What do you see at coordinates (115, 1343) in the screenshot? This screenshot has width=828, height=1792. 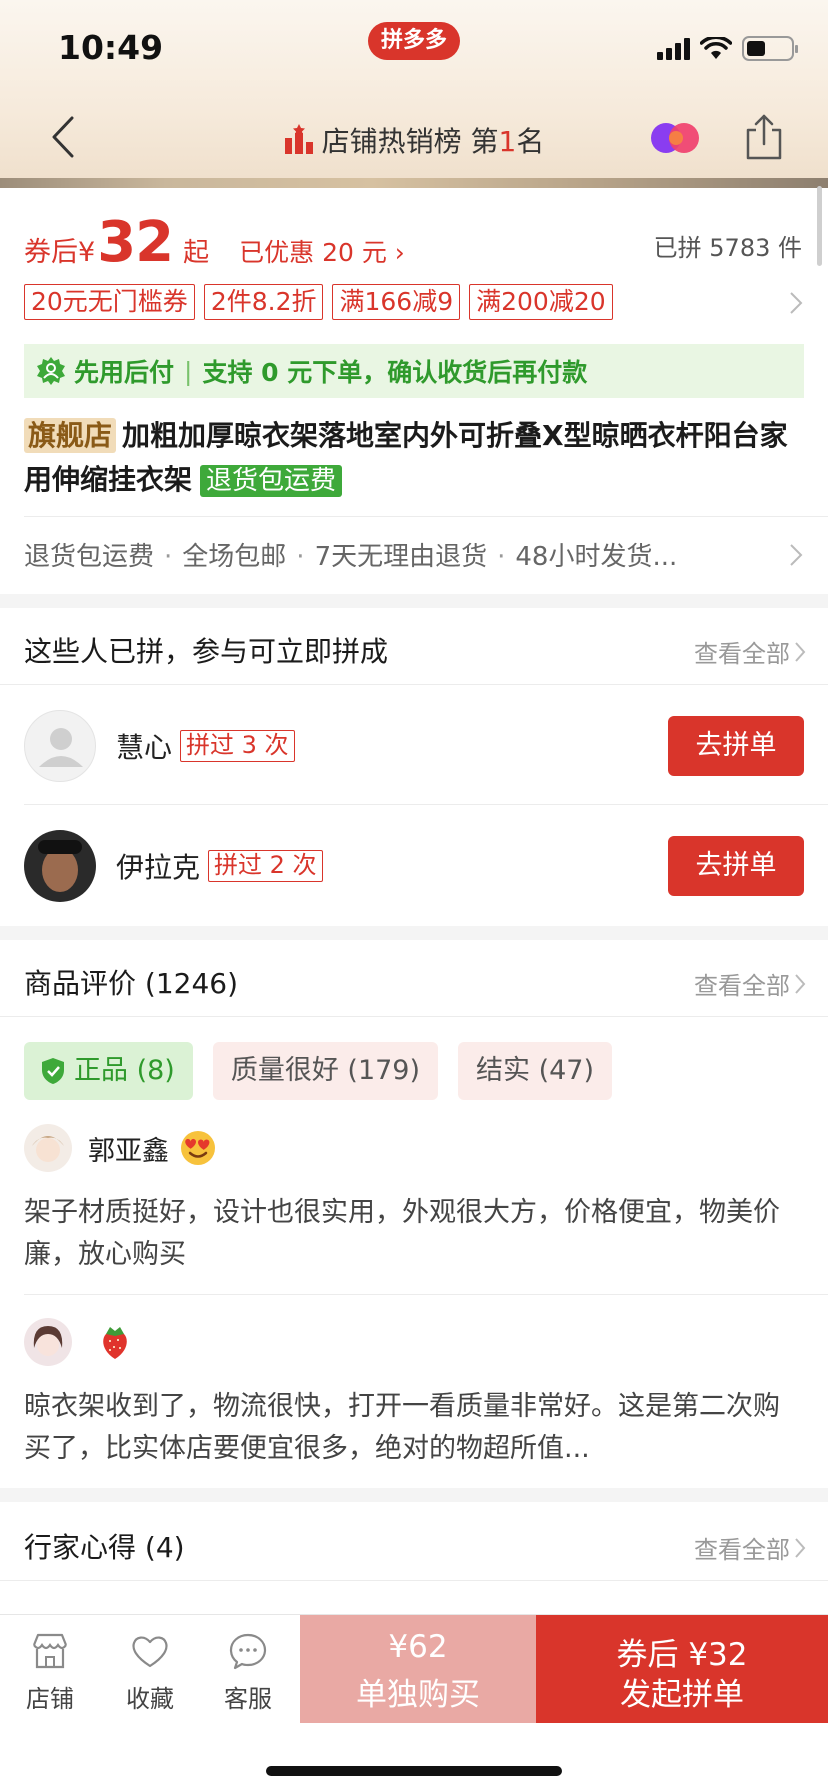 I see `strawberry-emoji-icon` at bounding box center [115, 1343].